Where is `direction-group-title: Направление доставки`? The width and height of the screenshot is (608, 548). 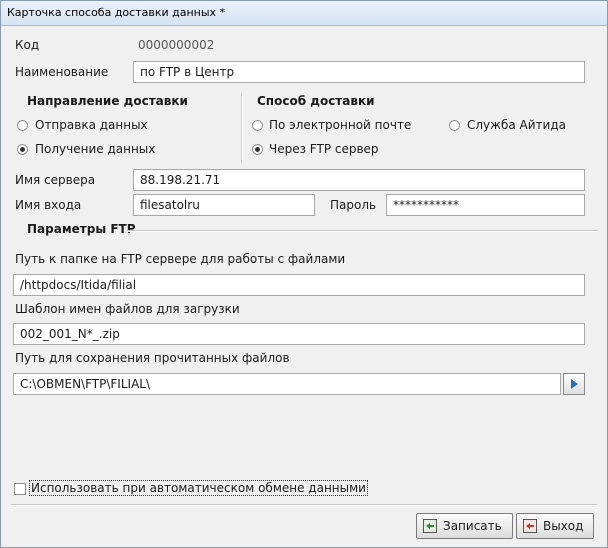
direction-group-title: Направление доставки is located at coordinates (107, 101).